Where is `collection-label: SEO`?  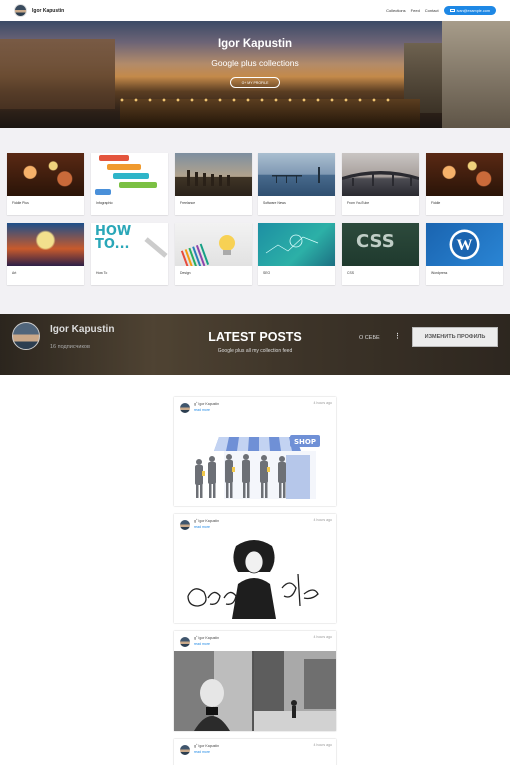
collection-label: SEO is located at coordinates (267, 273).